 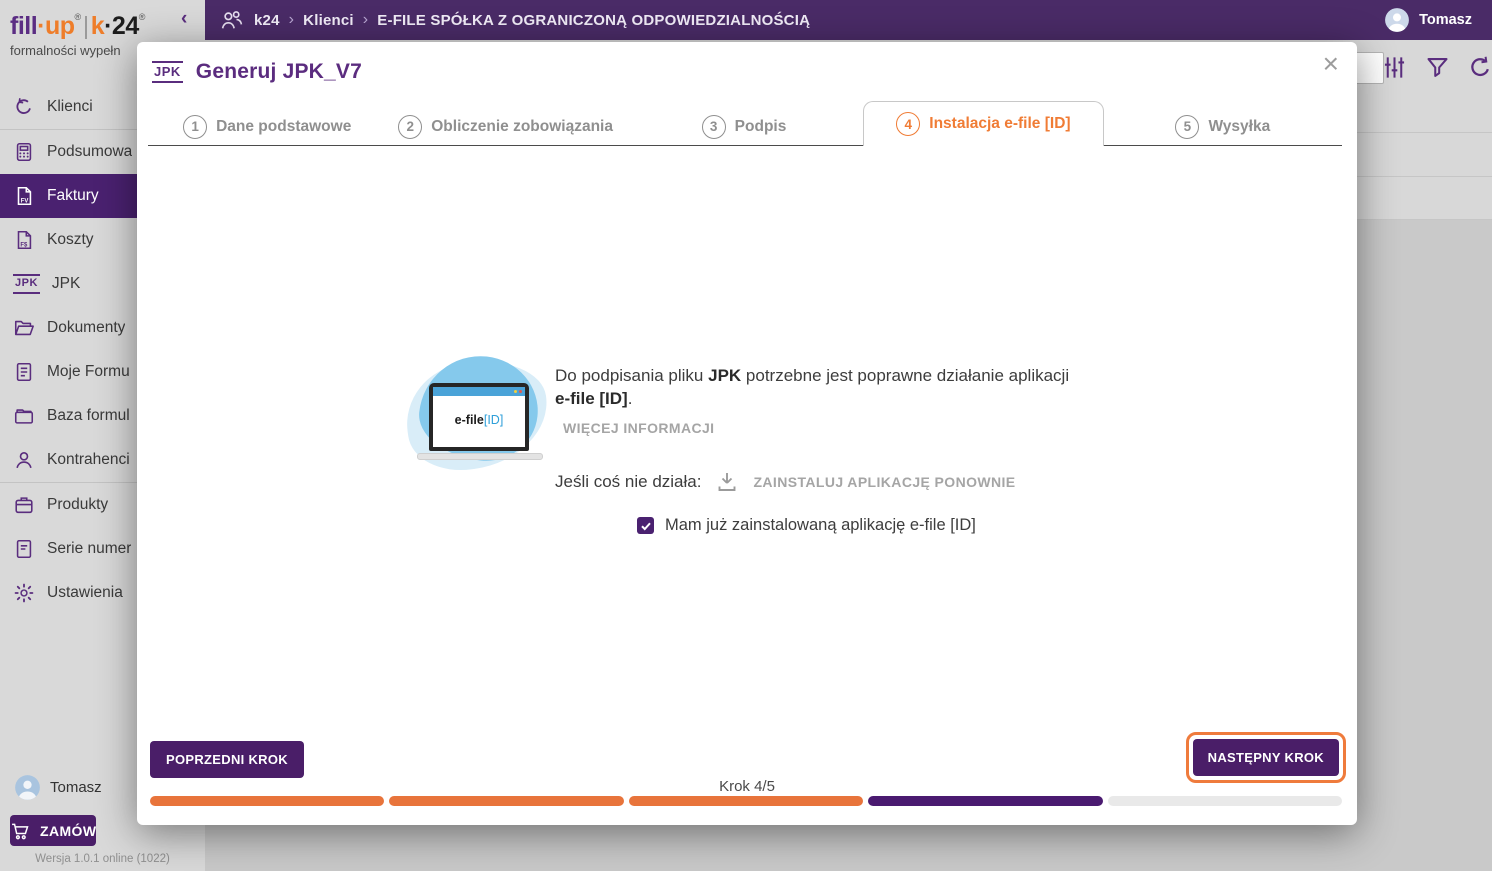 I want to click on modal-title: Generuj JPK_V7, so click(x=279, y=71).